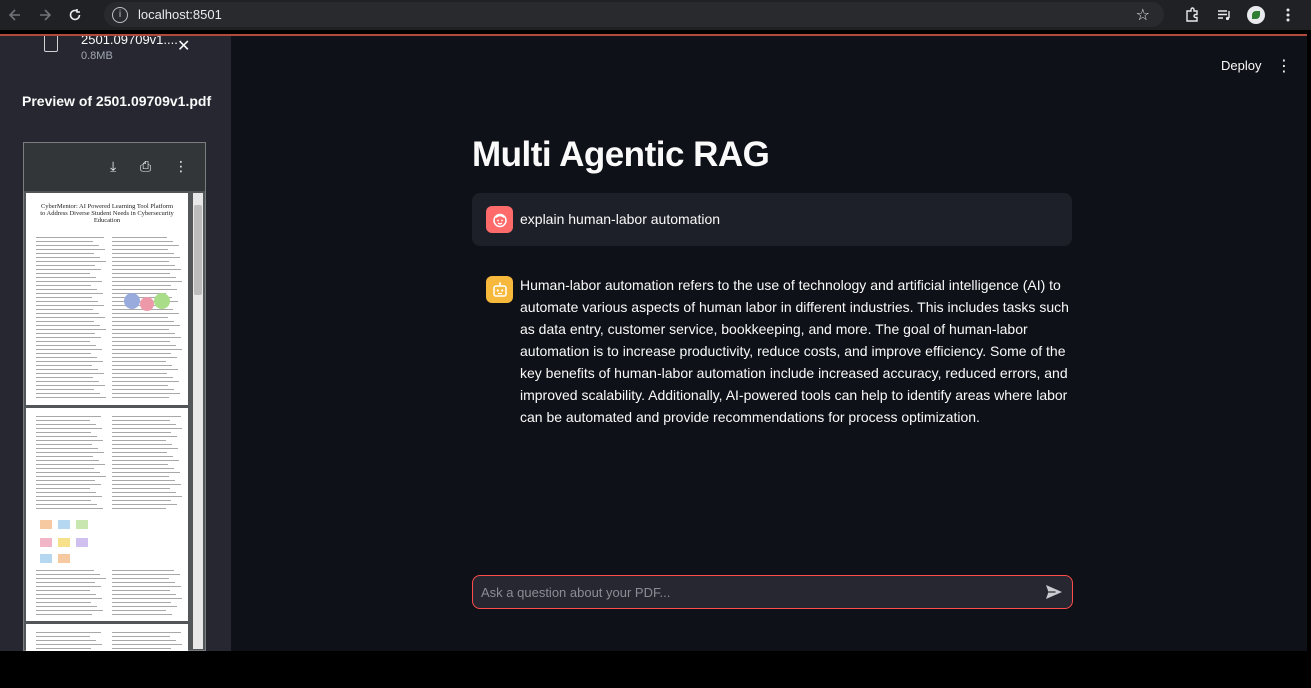 This screenshot has width=1311, height=688. I want to click on pdf-scroll-thumb, so click(198, 250).